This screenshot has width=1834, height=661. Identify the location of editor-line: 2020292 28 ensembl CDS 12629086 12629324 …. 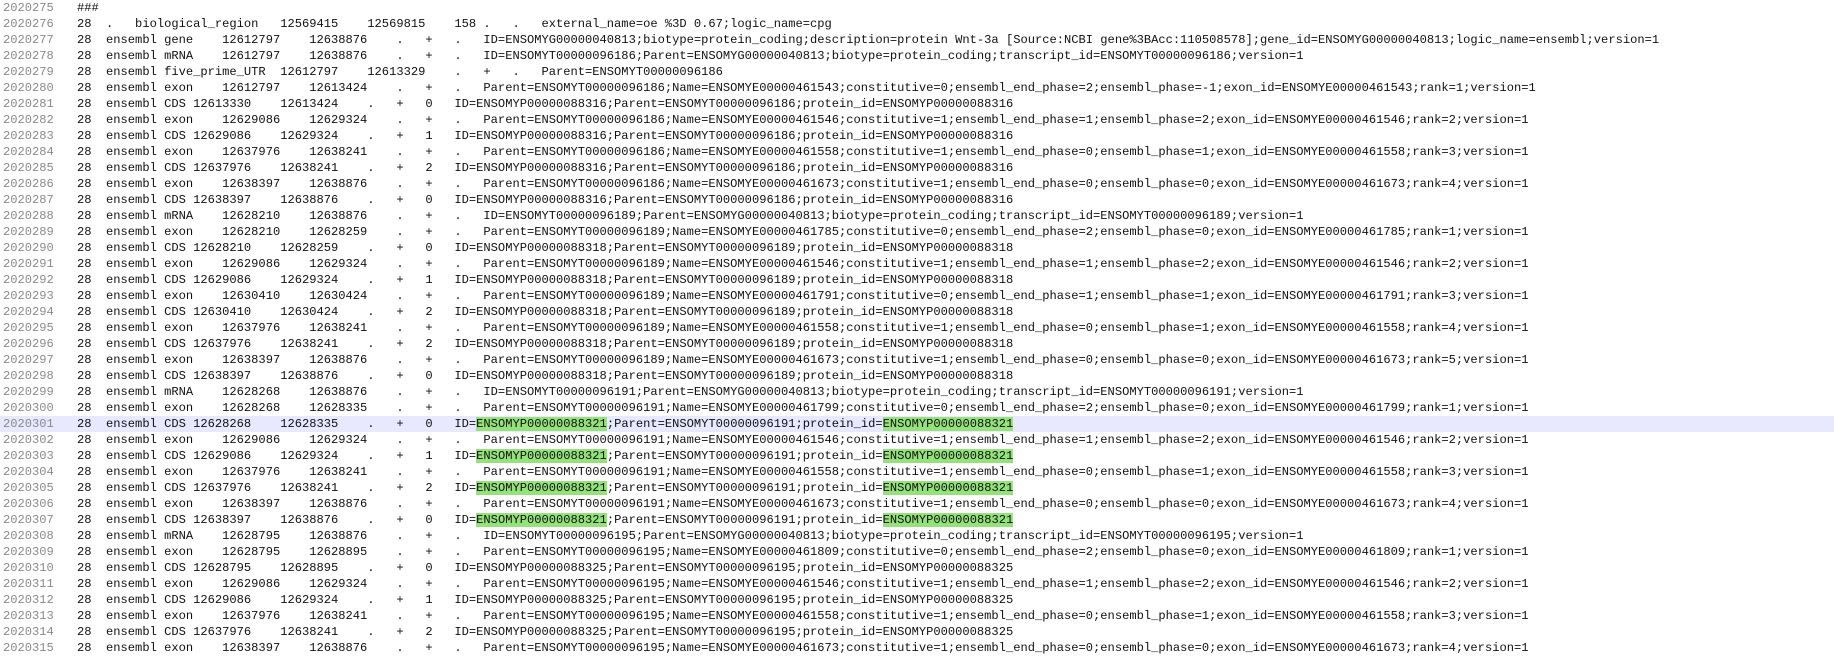
(917, 280).